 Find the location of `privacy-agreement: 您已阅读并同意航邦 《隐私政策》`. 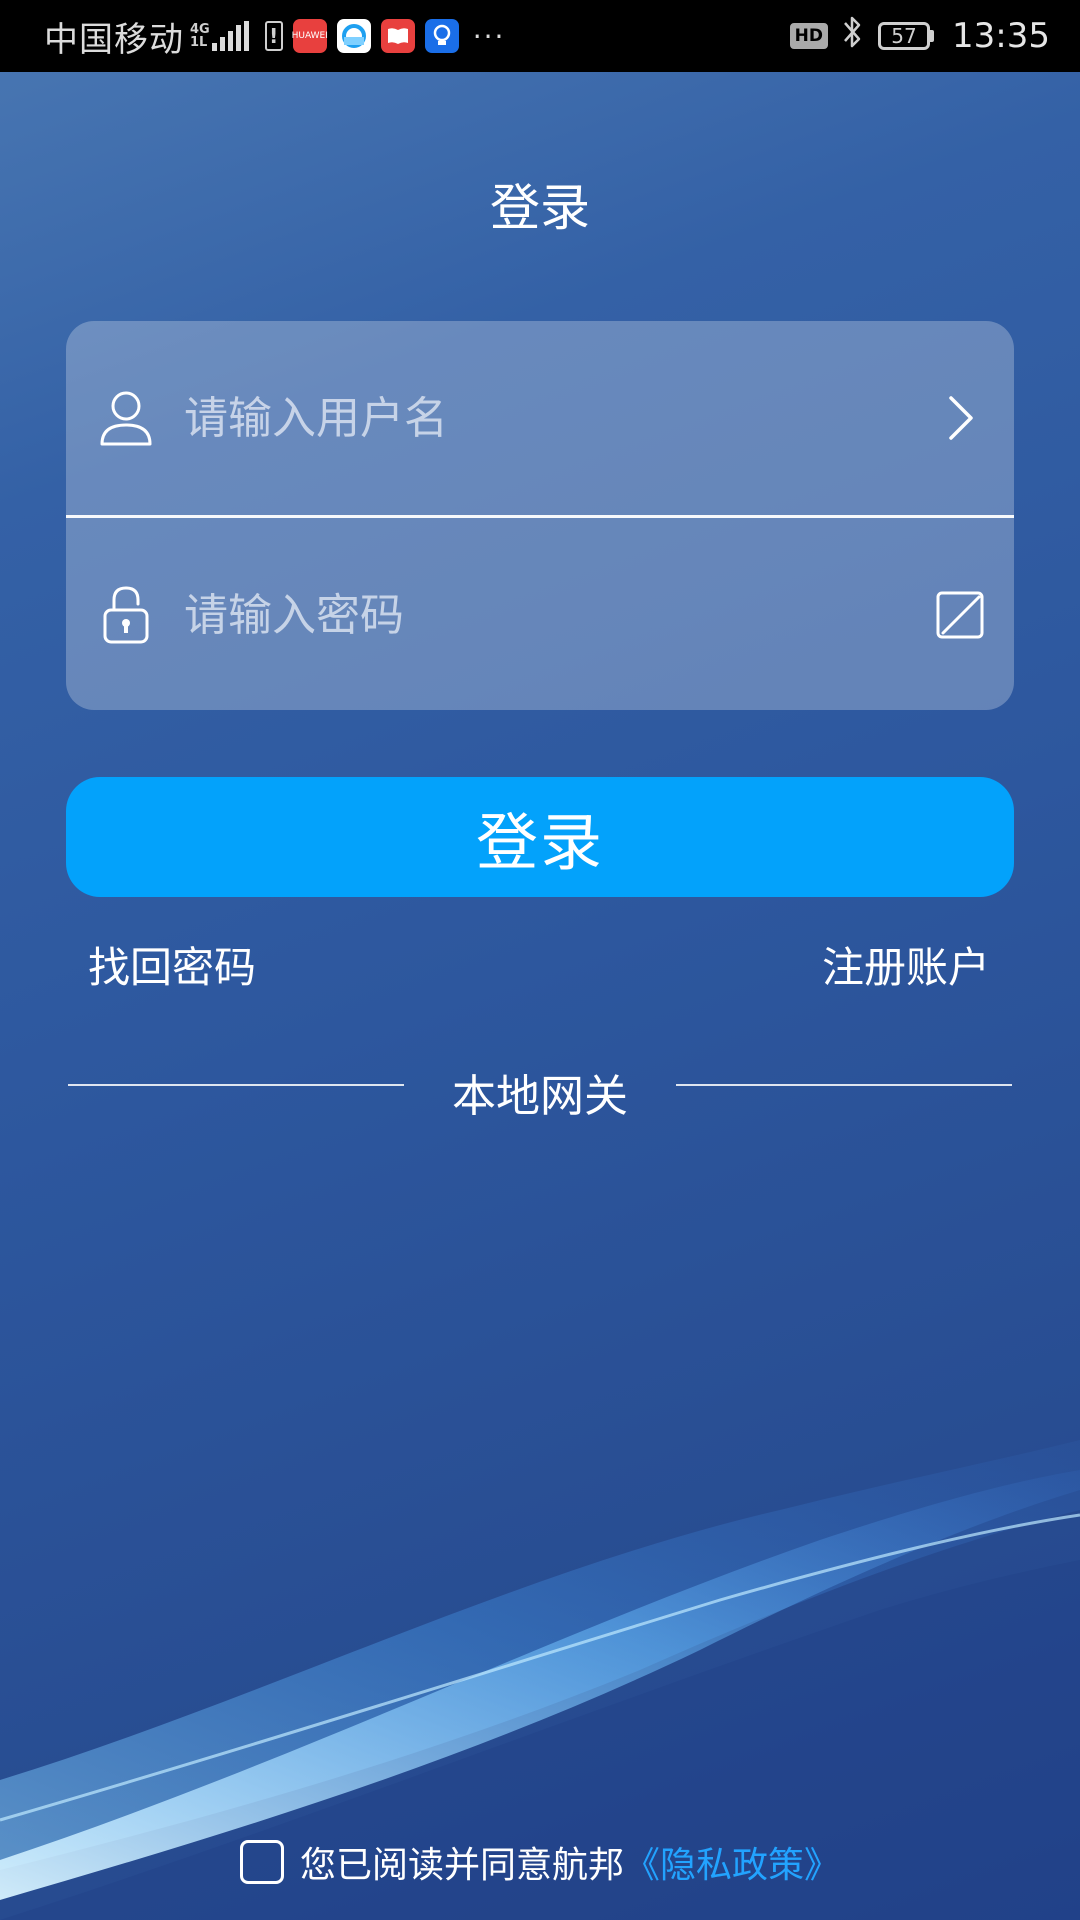

privacy-agreement: 您已阅读并同意航邦 《隐私政策》 is located at coordinates (540, 1862).